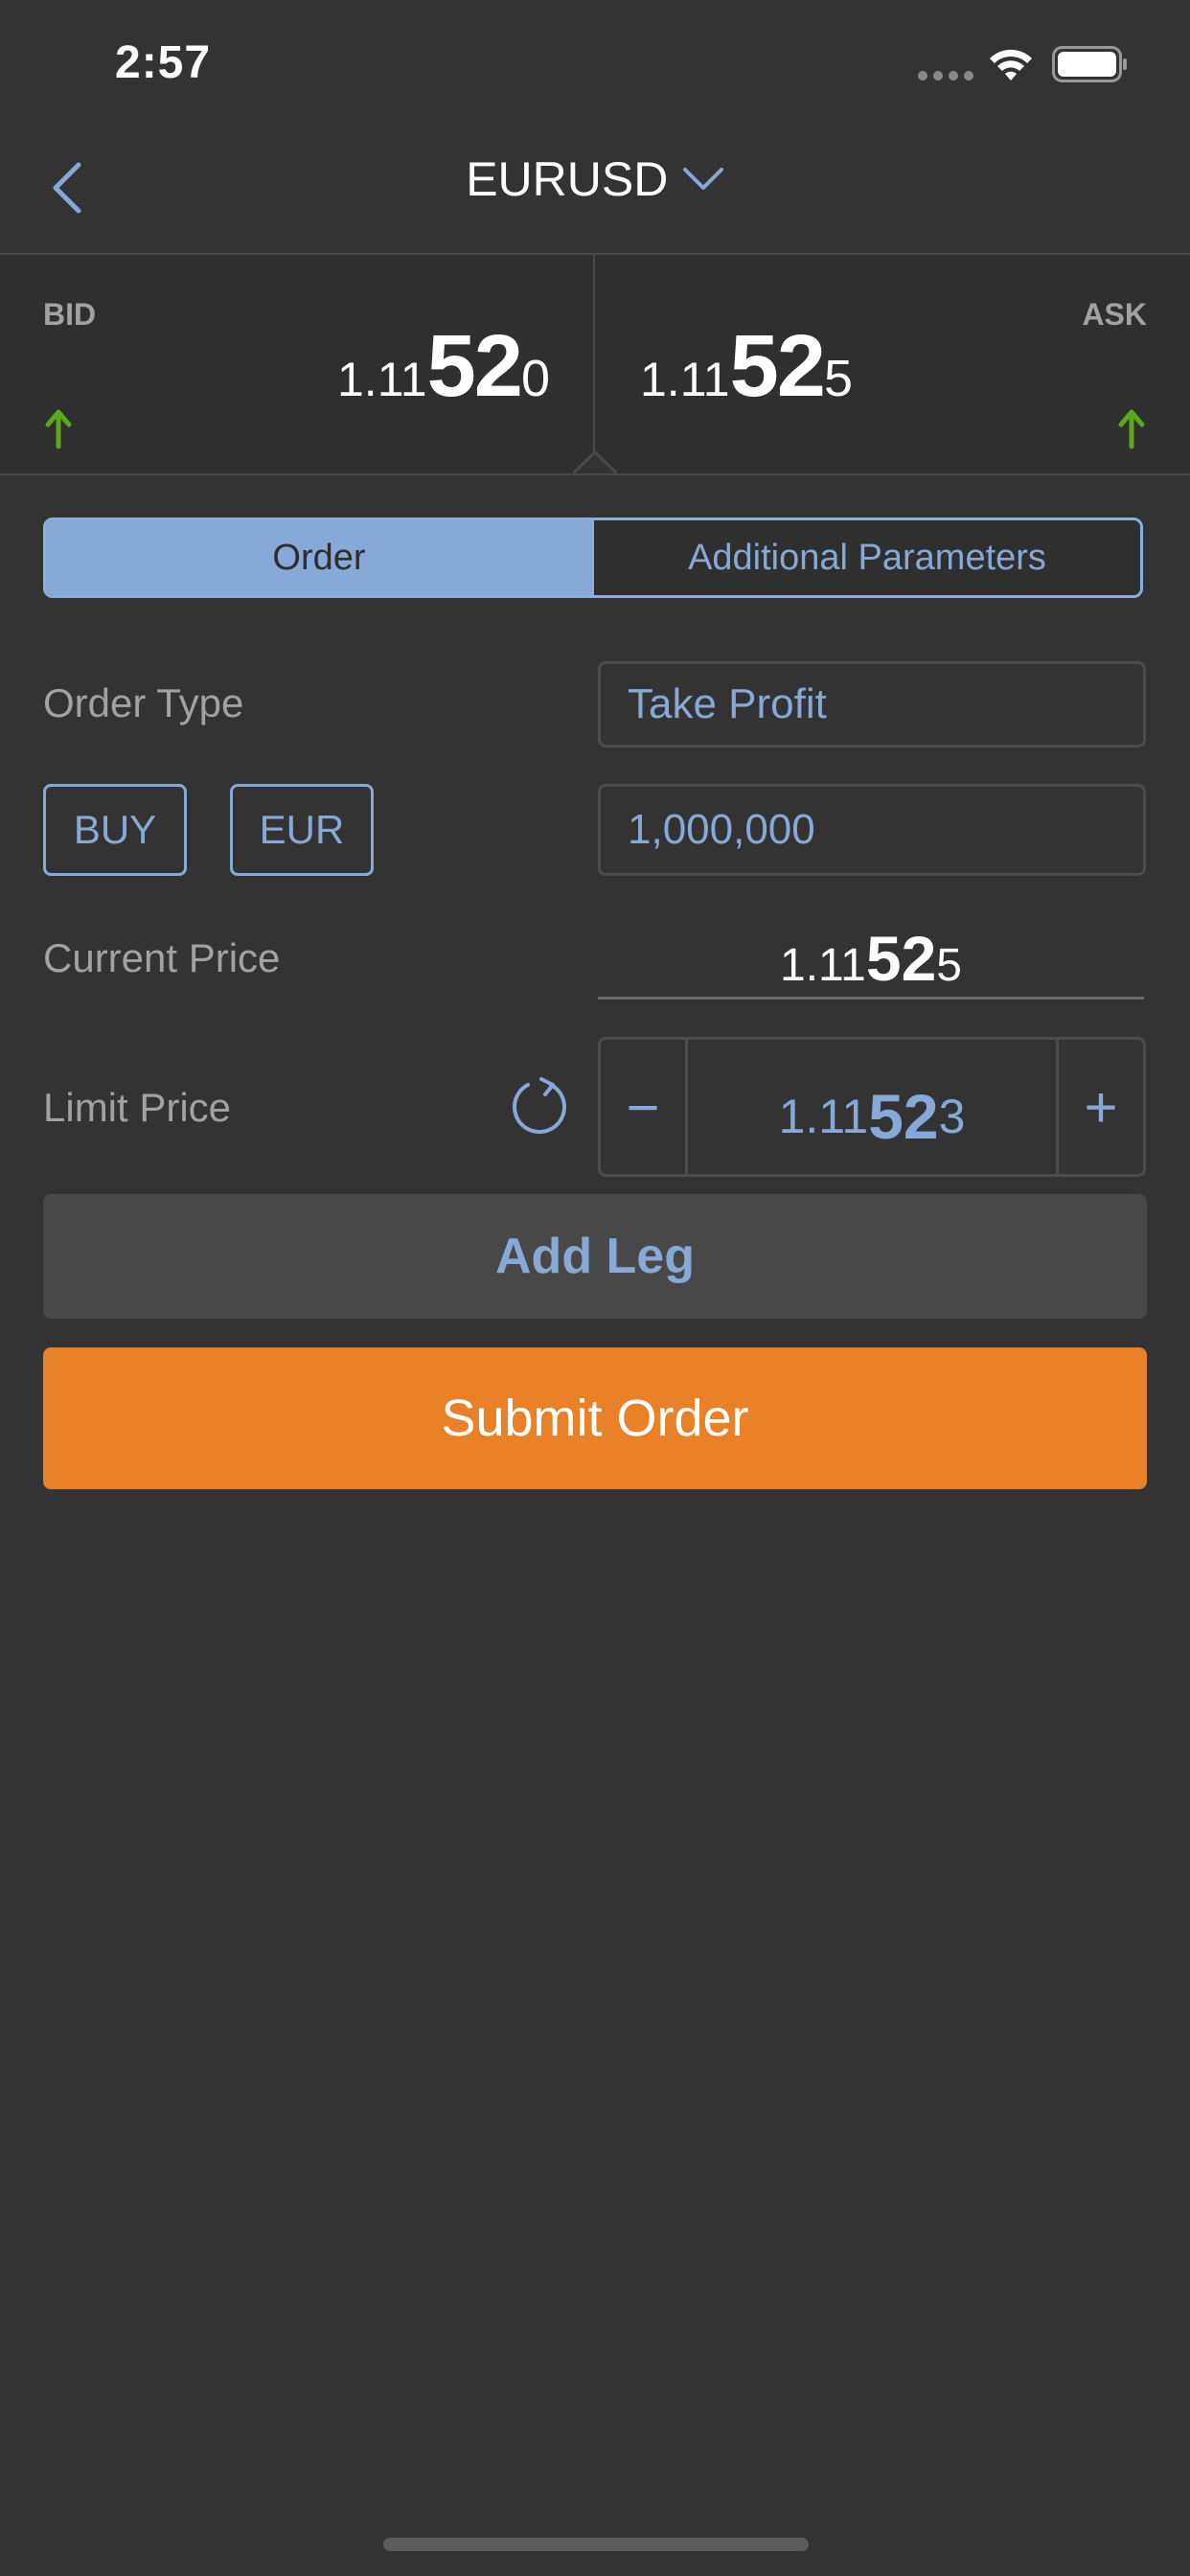  What do you see at coordinates (595, 1256) in the screenshot?
I see `add-leg-button: Add Leg` at bounding box center [595, 1256].